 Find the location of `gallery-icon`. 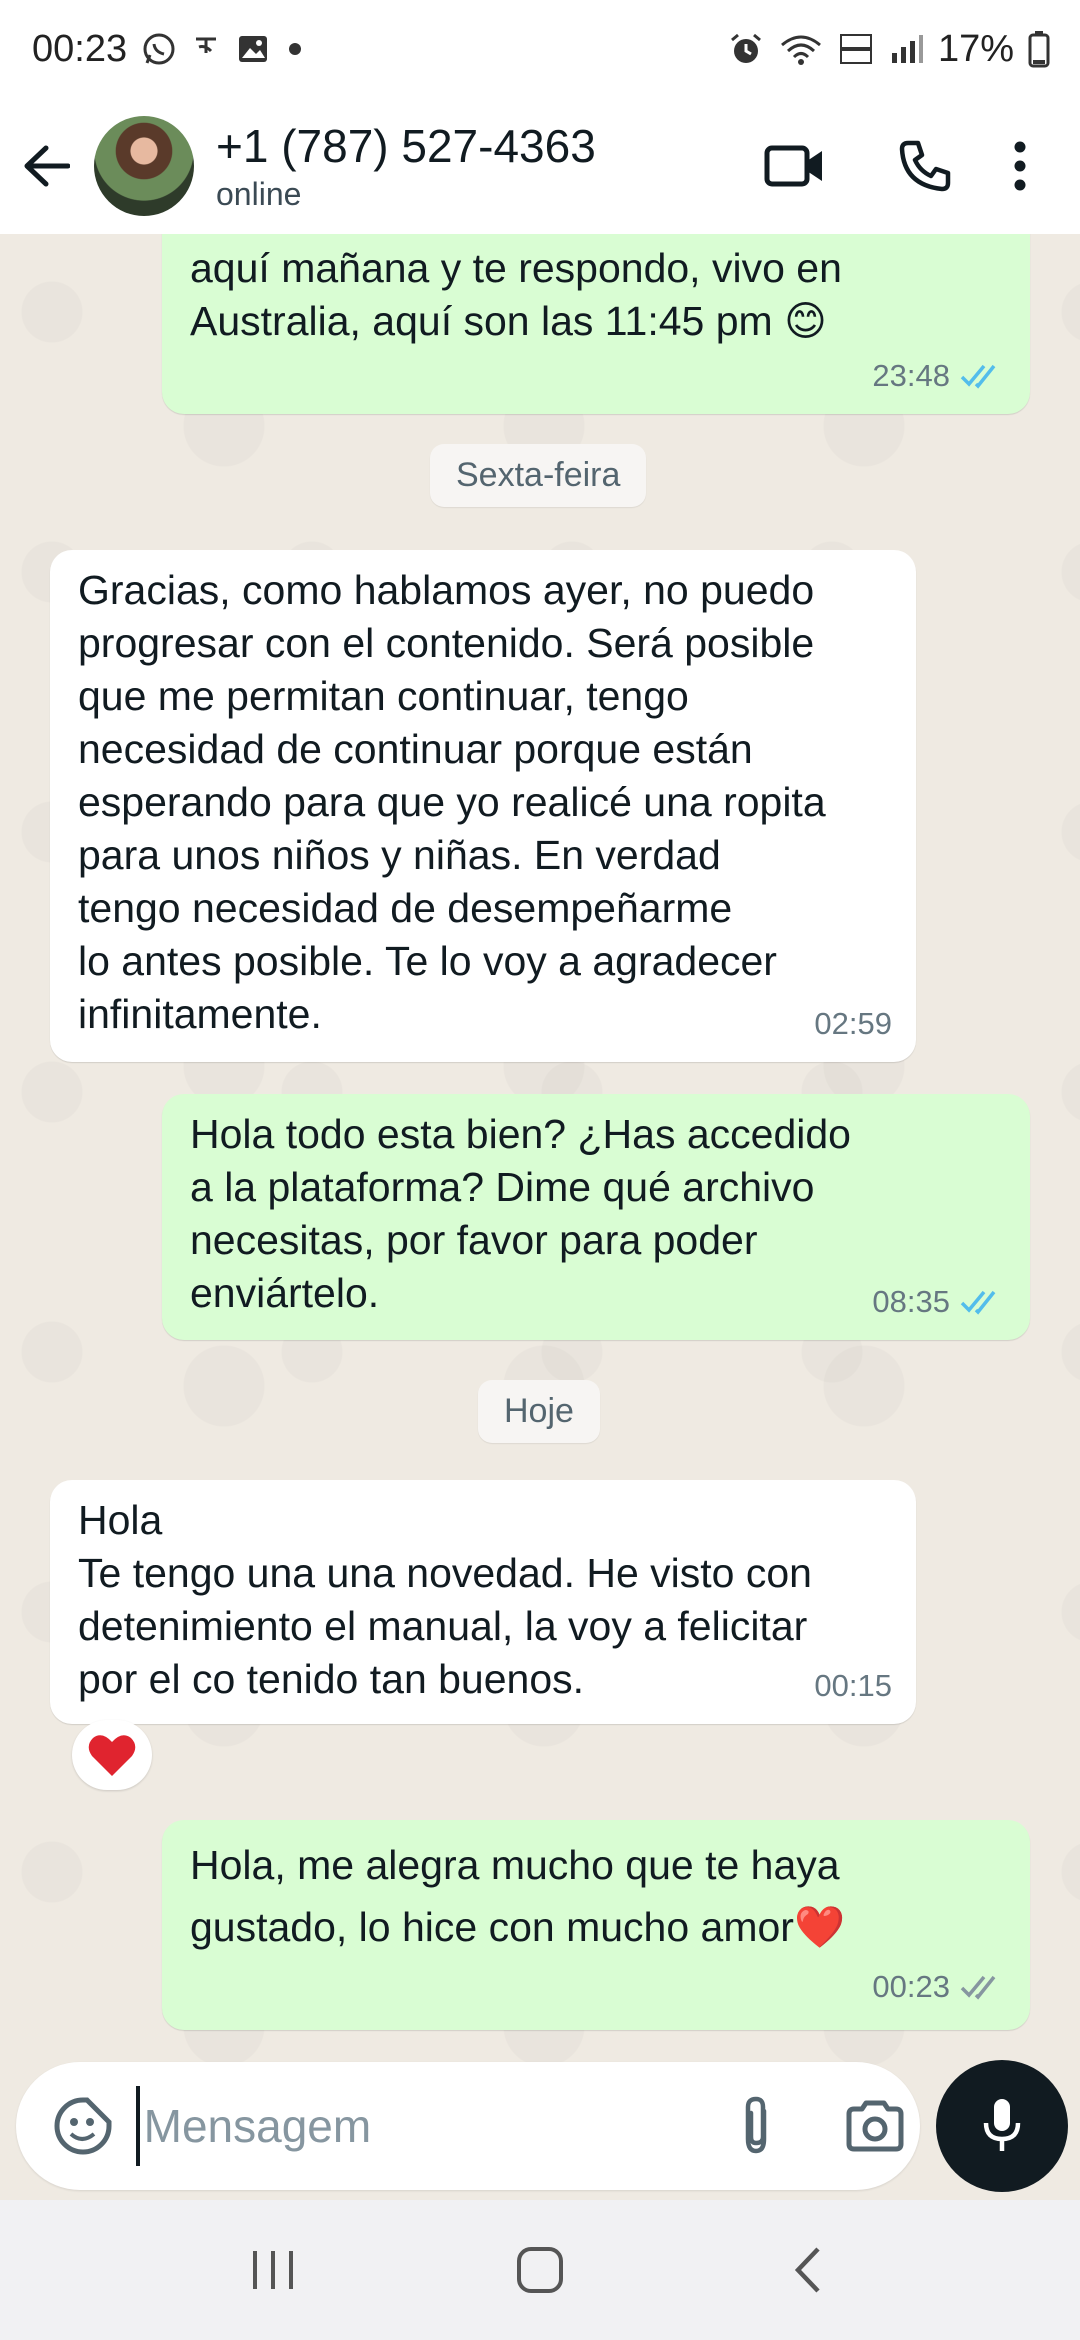

gallery-icon is located at coordinates (253, 49).